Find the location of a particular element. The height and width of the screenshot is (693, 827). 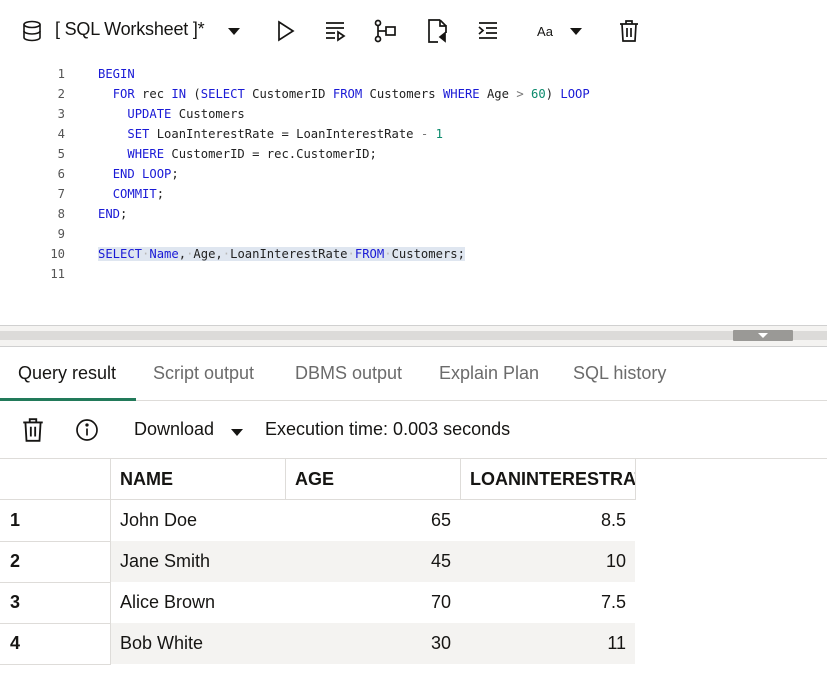

line-number: 11 is located at coordinates (57, 274).